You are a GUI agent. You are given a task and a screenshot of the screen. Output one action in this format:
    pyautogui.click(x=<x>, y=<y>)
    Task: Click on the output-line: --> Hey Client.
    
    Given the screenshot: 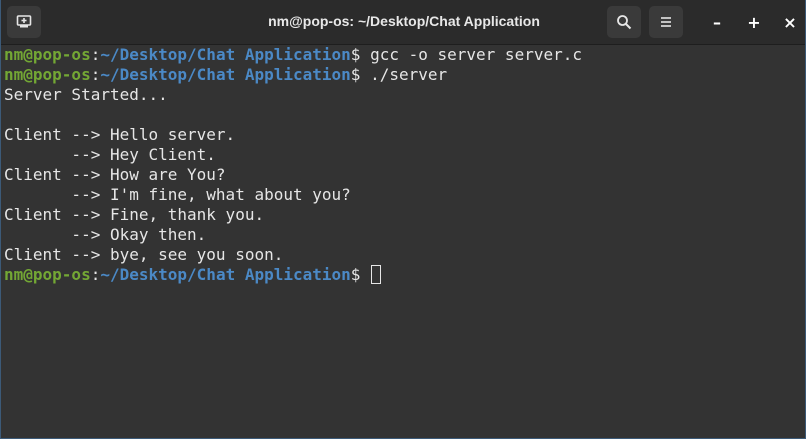 What is the action you would take?
    pyautogui.click(x=110, y=154)
    